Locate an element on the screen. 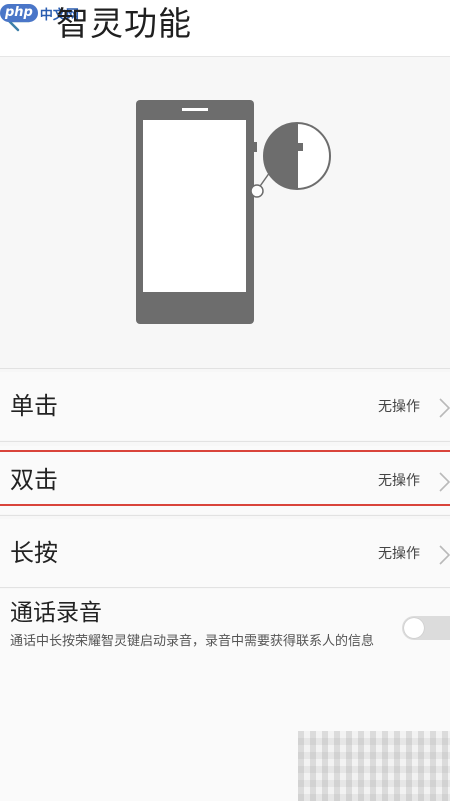  app-header: php 中文网 智灵功能 is located at coordinates (225, 28).